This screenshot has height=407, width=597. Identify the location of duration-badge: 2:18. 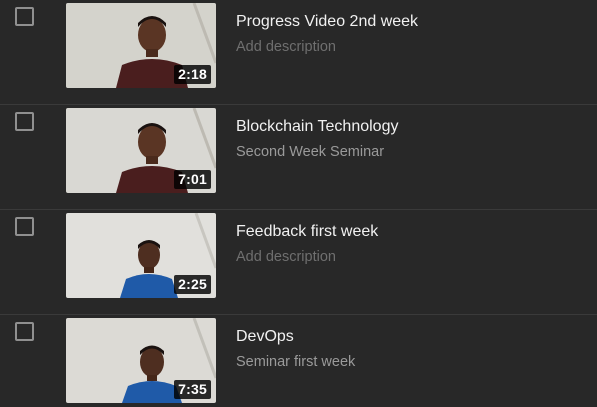
(192, 74).